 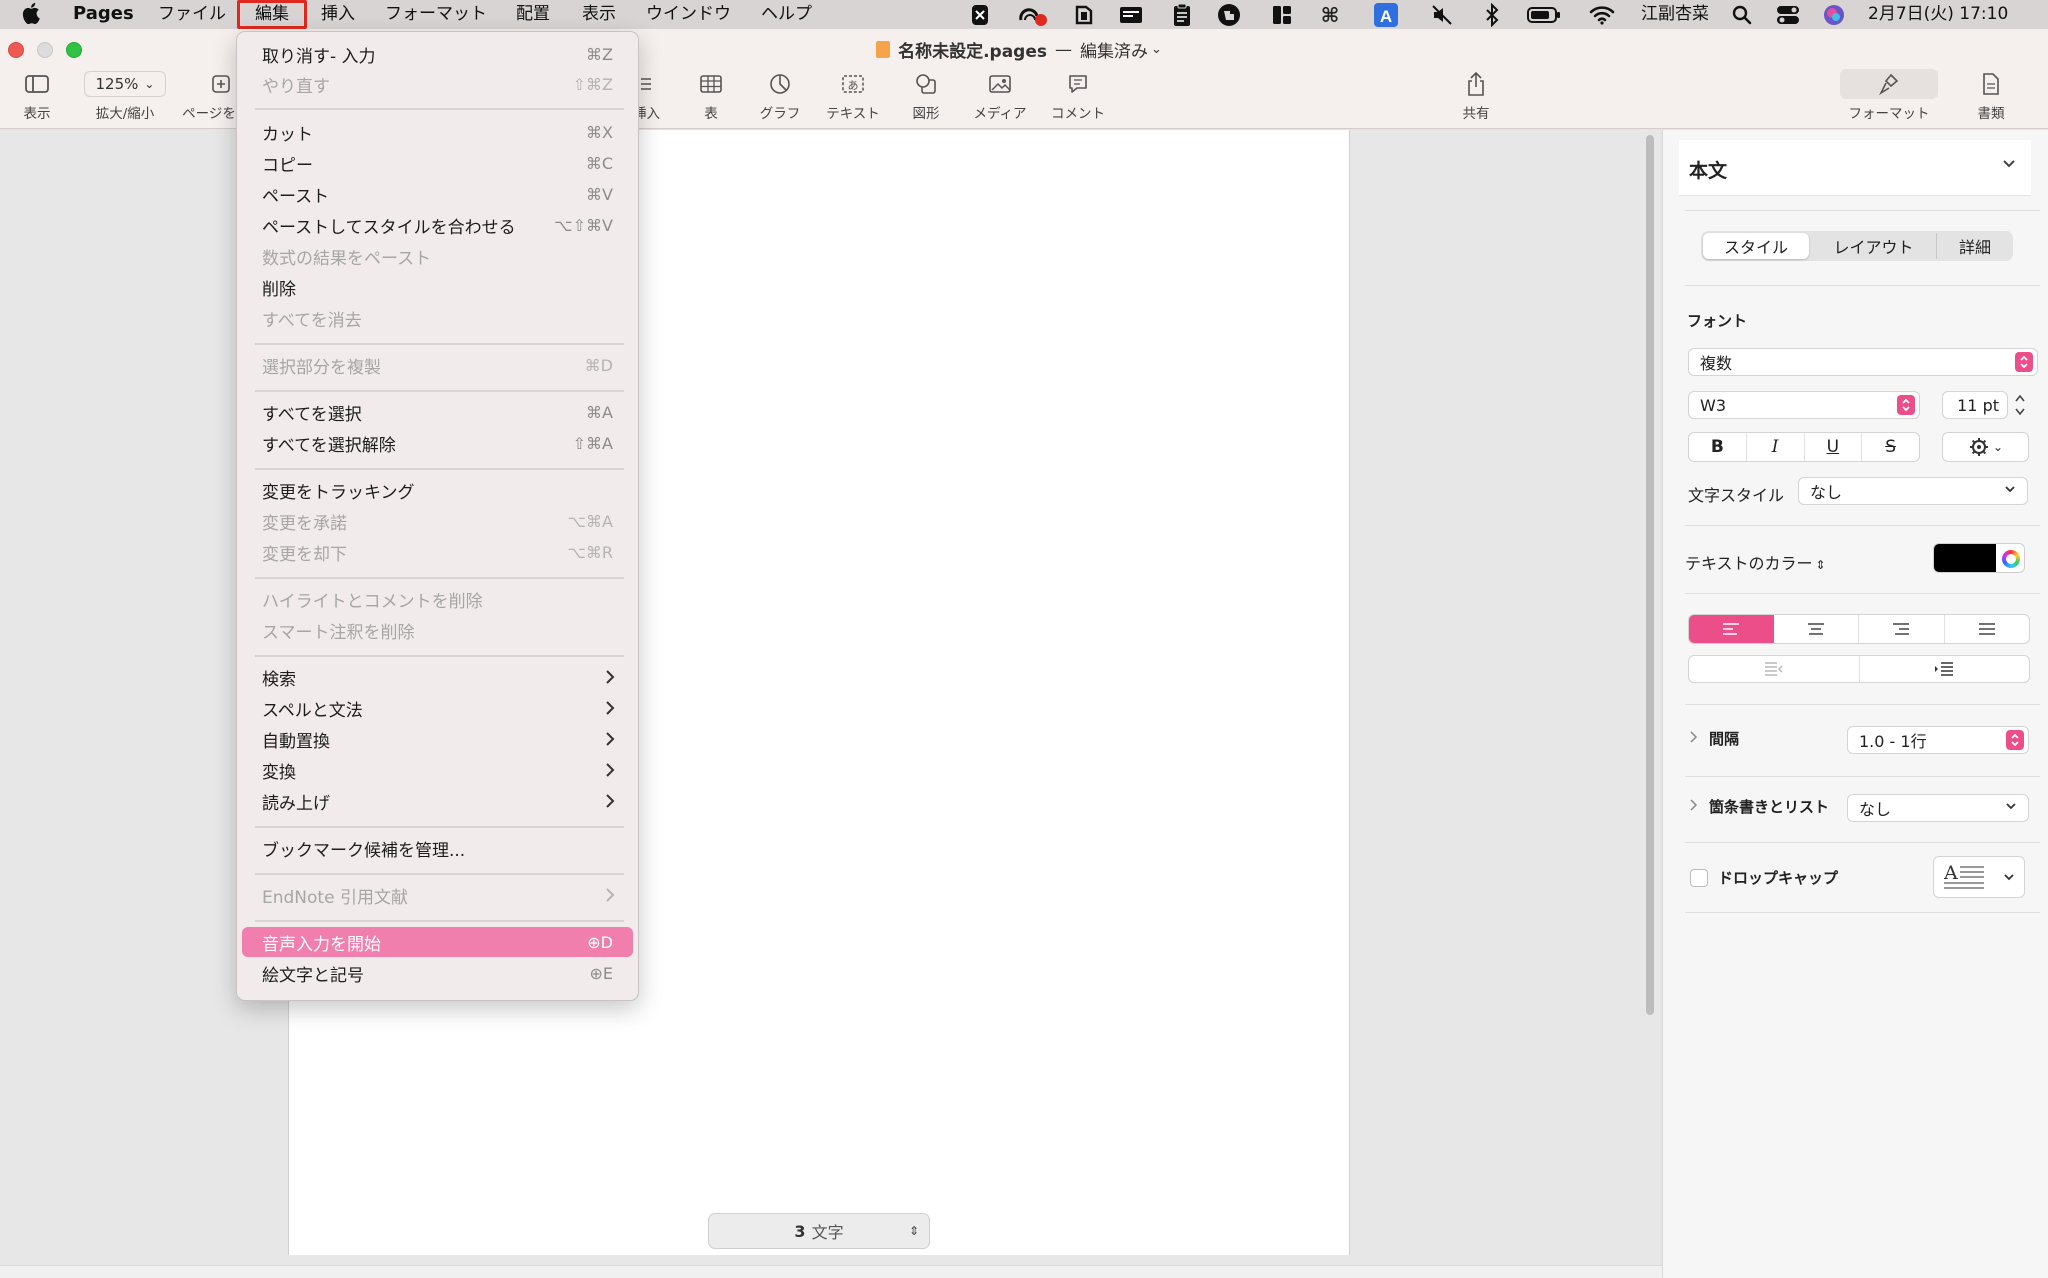 I want to click on menu-format: フォーマット, so click(x=436, y=14).